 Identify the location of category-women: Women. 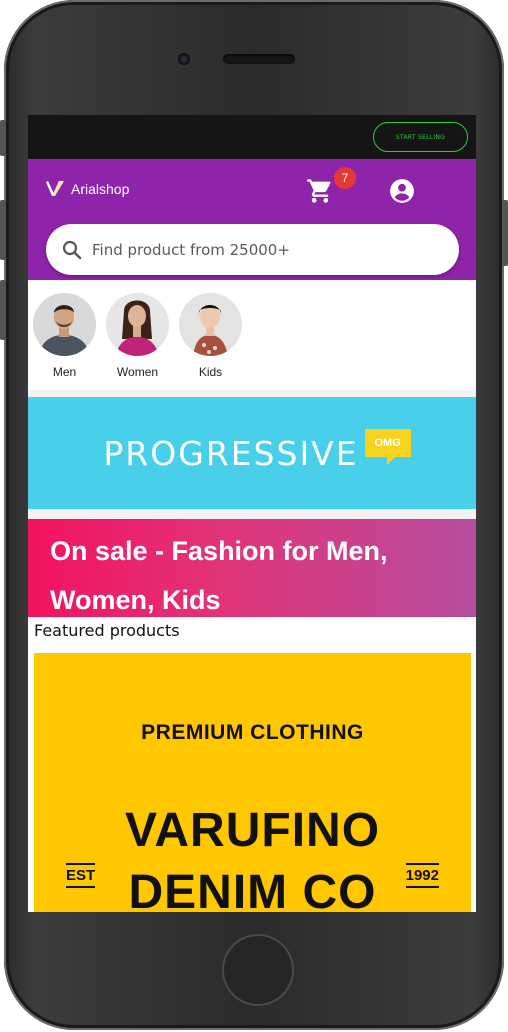
(137, 341).